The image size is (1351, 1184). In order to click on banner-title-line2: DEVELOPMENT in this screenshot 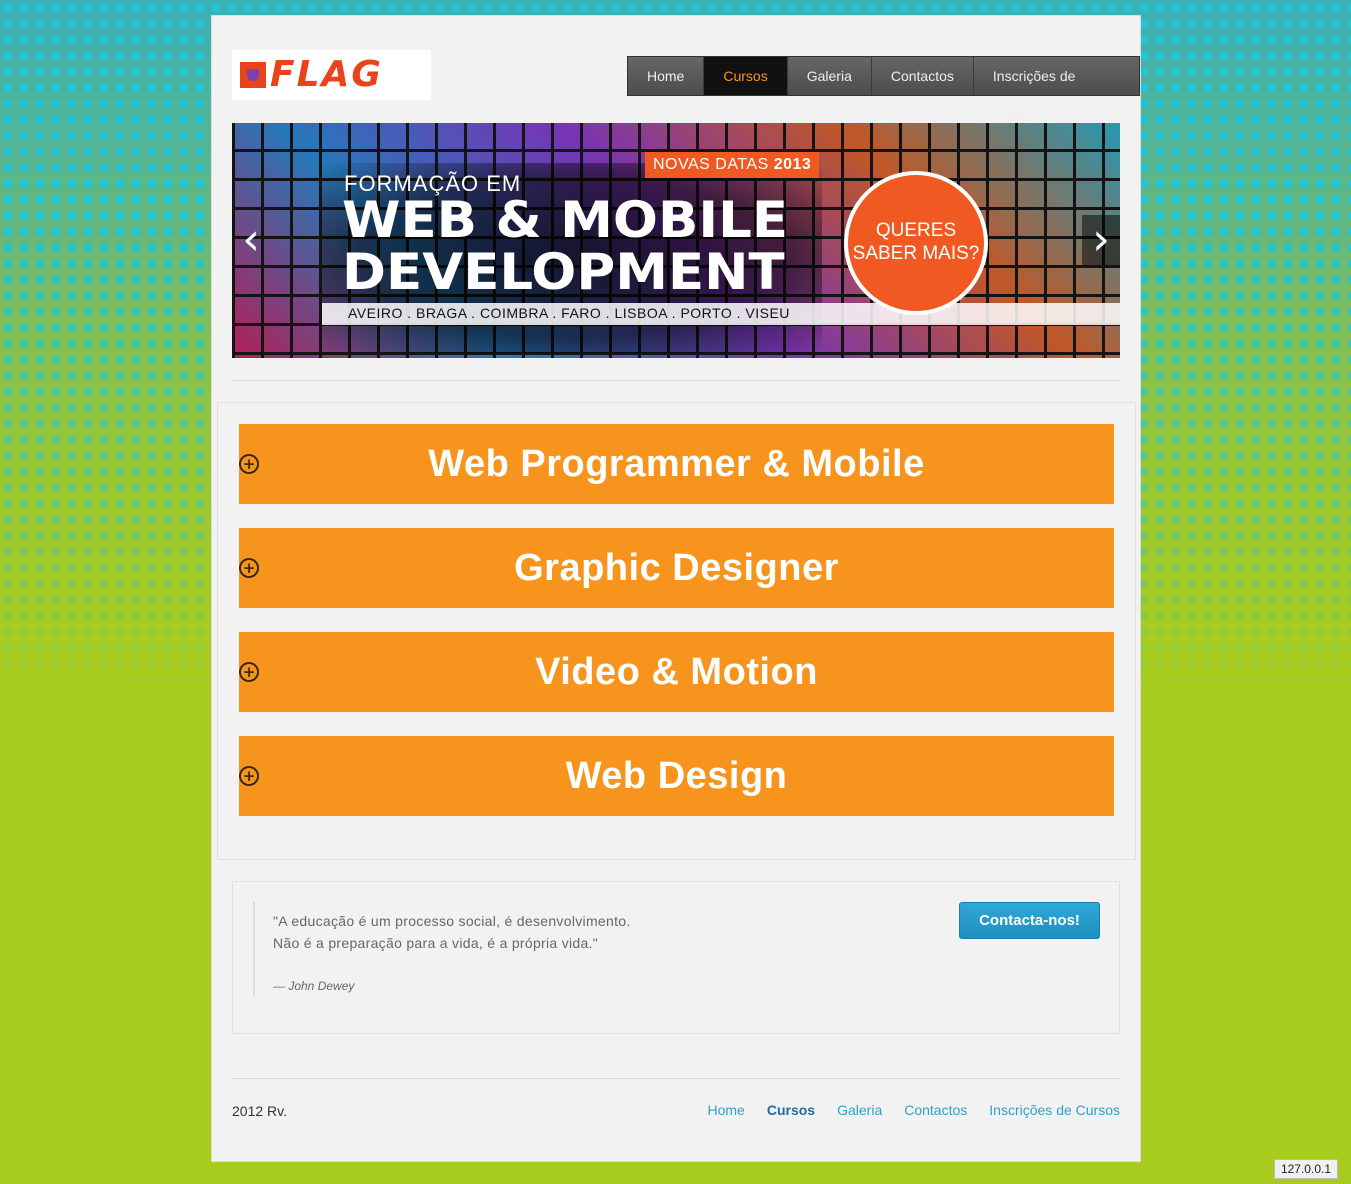, I will do `click(563, 272)`.